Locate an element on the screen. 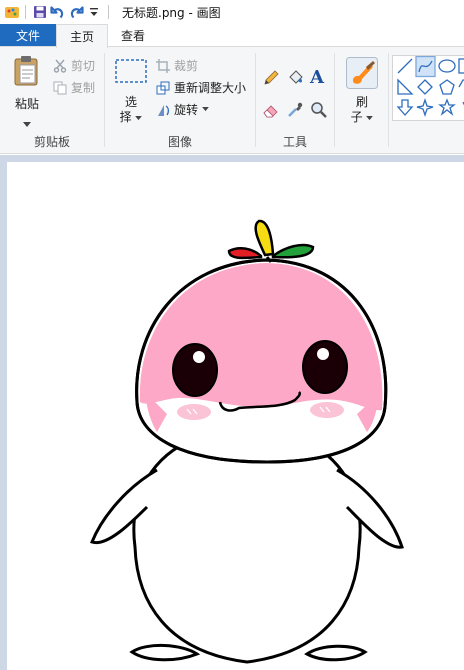 Image resolution: width=464 pixels, height=670 pixels. cut-icon is located at coordinates (60, 66).